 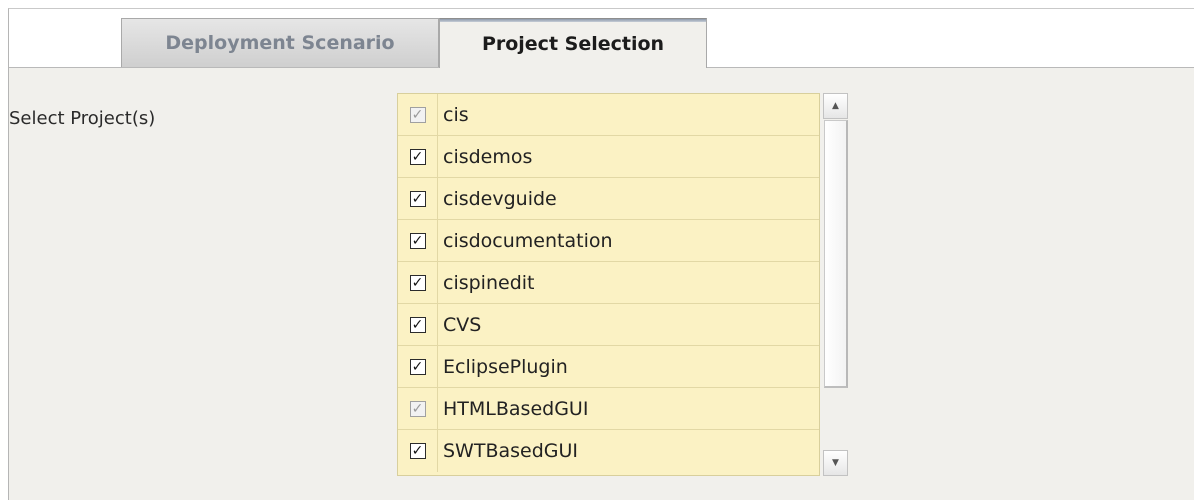 I want to click on tab-strip: Deployment Scenario Project Selection, so click(x=601, y=38).